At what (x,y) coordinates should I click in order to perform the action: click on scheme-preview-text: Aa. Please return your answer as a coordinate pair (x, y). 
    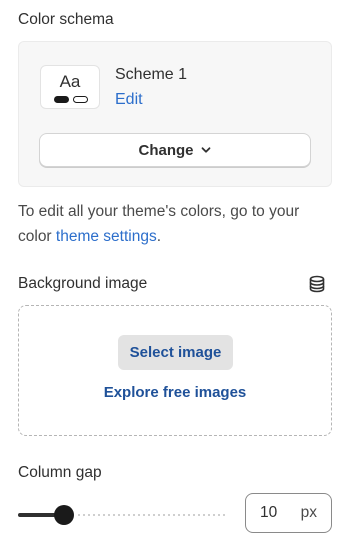
    Looking at the image, I should click on (70, 81).